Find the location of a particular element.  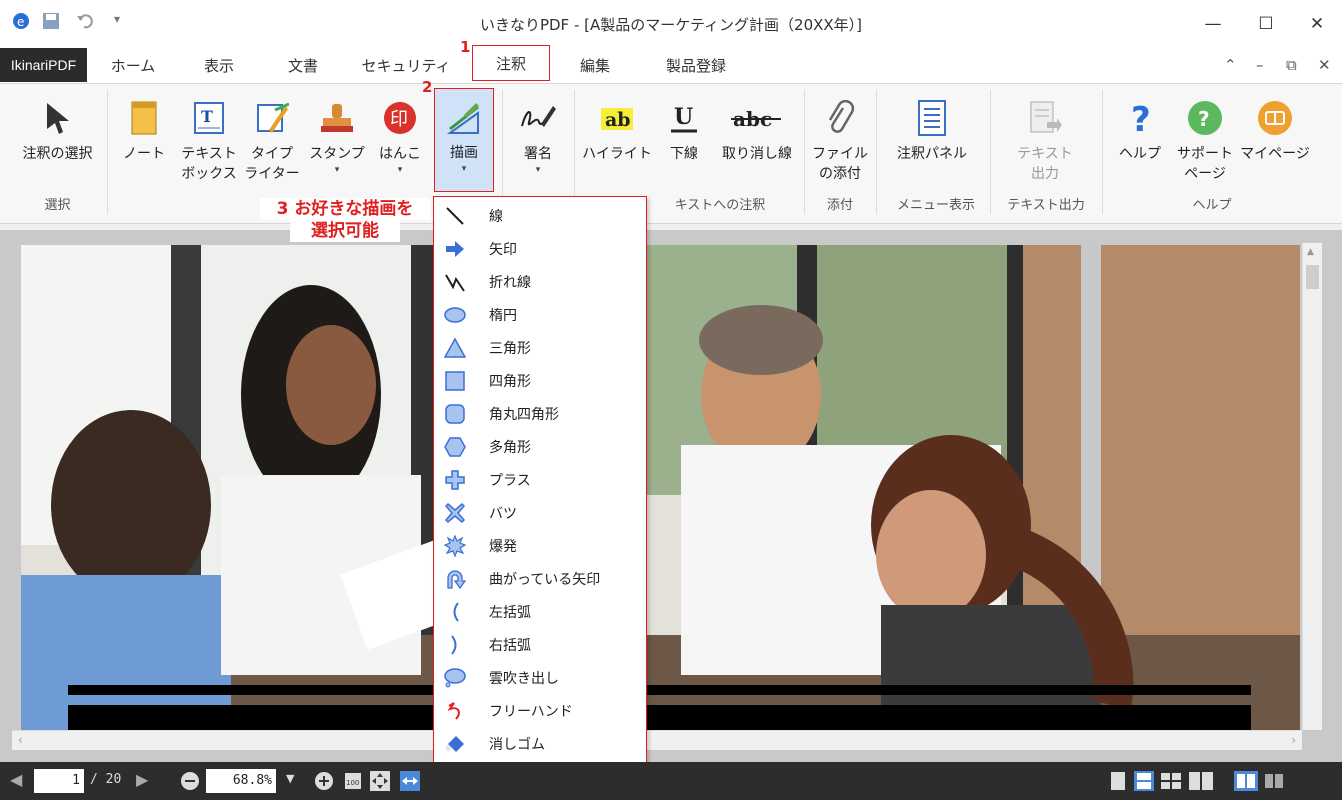

menu-item-cloud-bubble: 雲吹き出し is located at coordinates (540, 677).